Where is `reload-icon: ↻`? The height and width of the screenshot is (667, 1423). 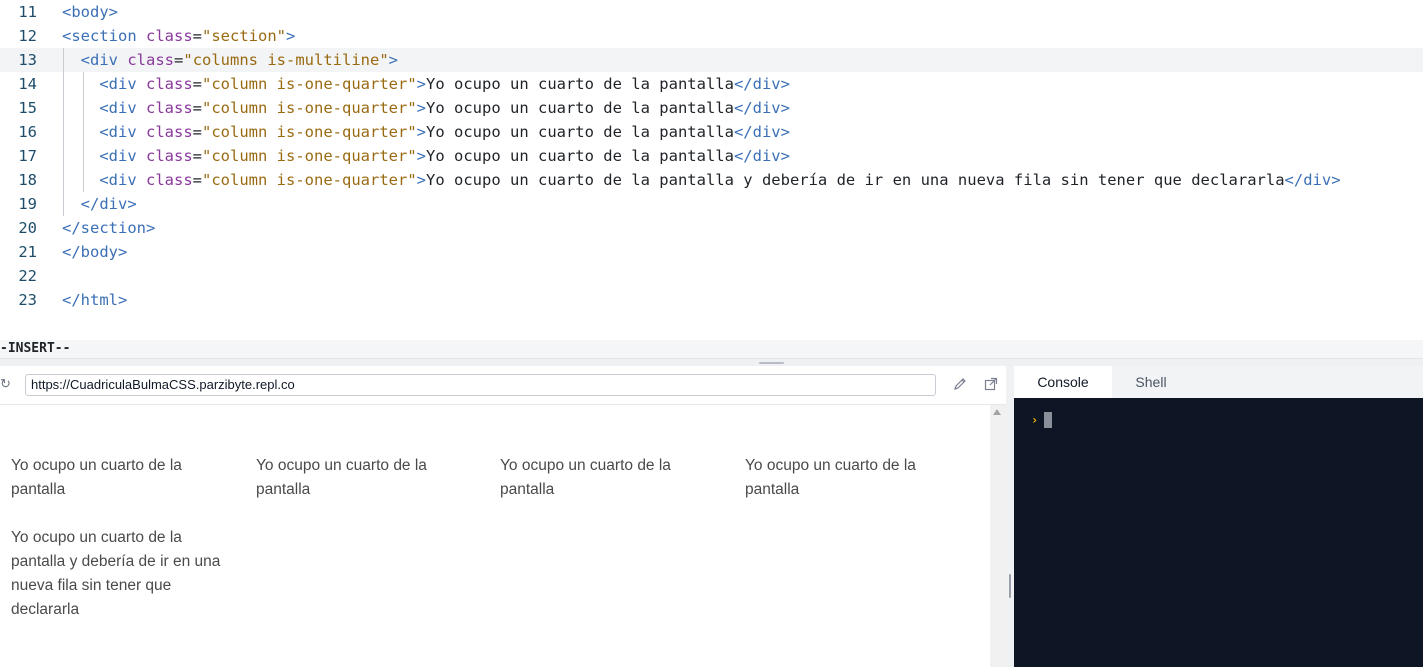 reload-icon: ↻ is located at coordinates (6, 384).